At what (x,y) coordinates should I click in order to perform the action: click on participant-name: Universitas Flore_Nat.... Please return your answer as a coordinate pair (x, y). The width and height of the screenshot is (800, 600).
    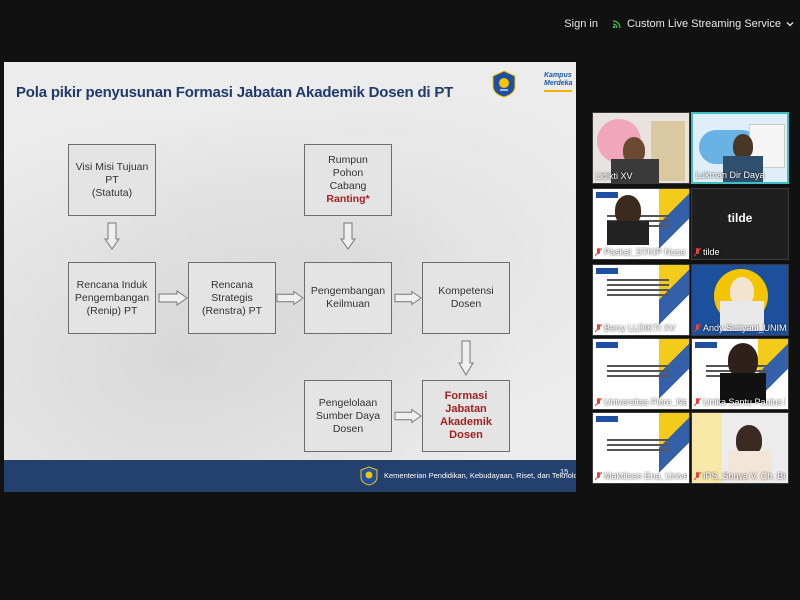
    Looking at the image, I should click on (645, 402).